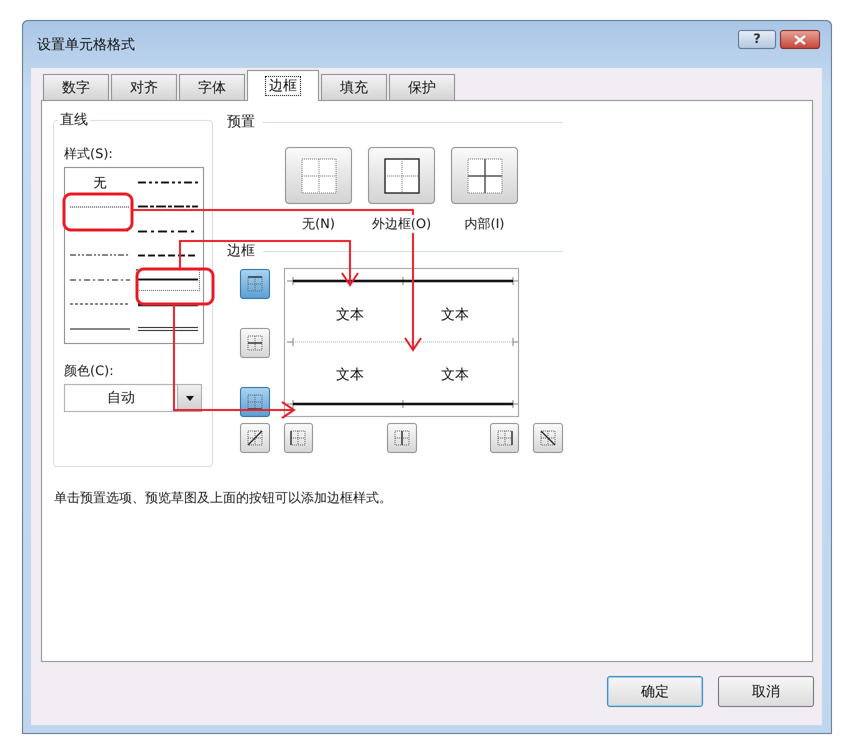  I want to click on tab: 对齐, so click(144, 87).